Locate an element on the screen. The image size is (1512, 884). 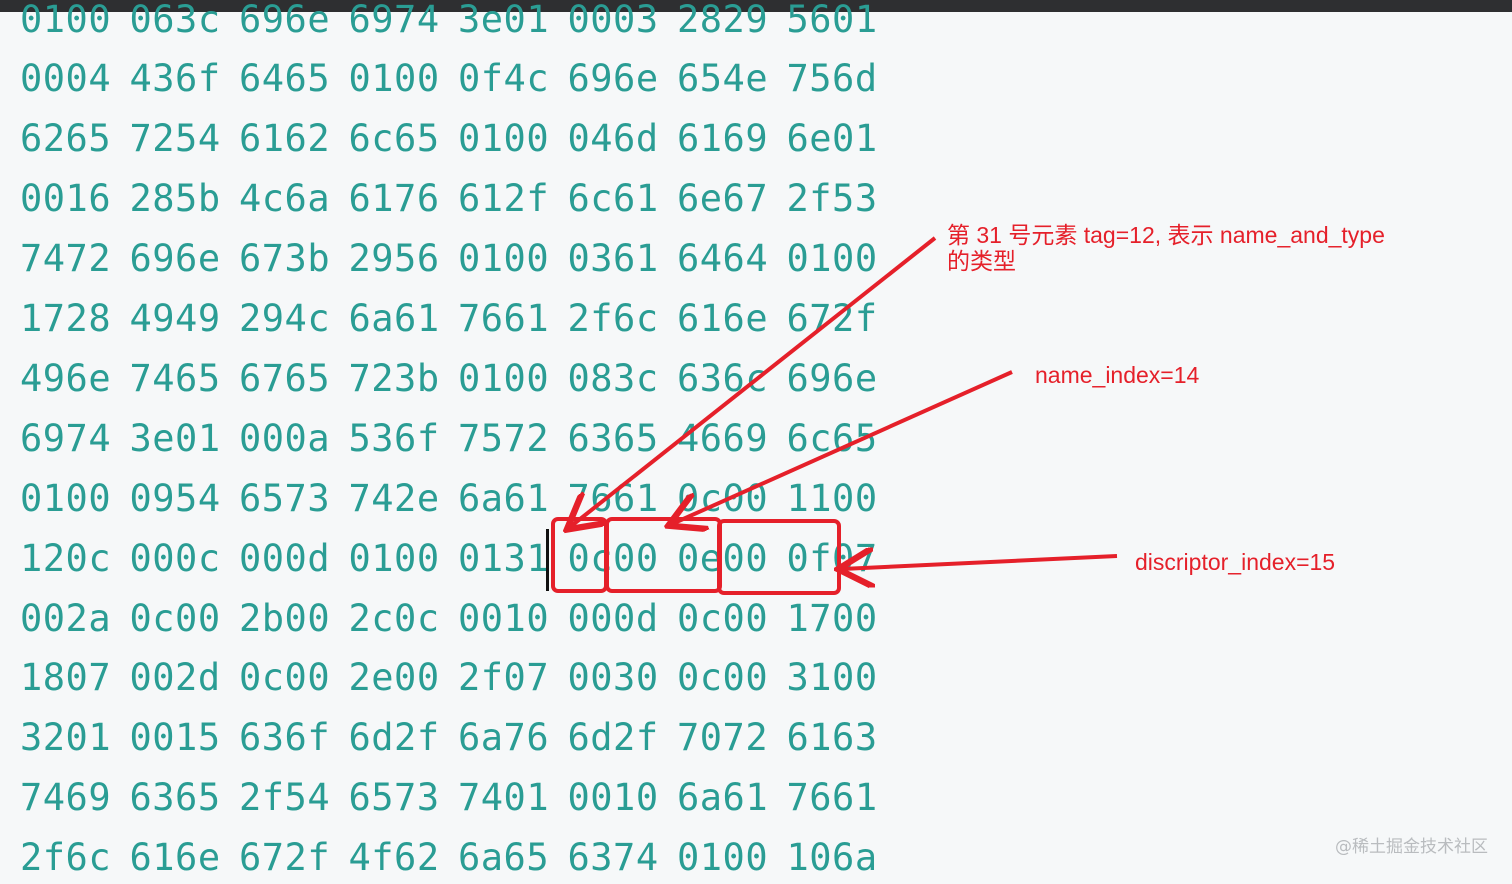
tag-annotation-label: 第 31 号元素 tag=12, 表示 name_and_type 的类型 is located at coordinates (1166, 248).